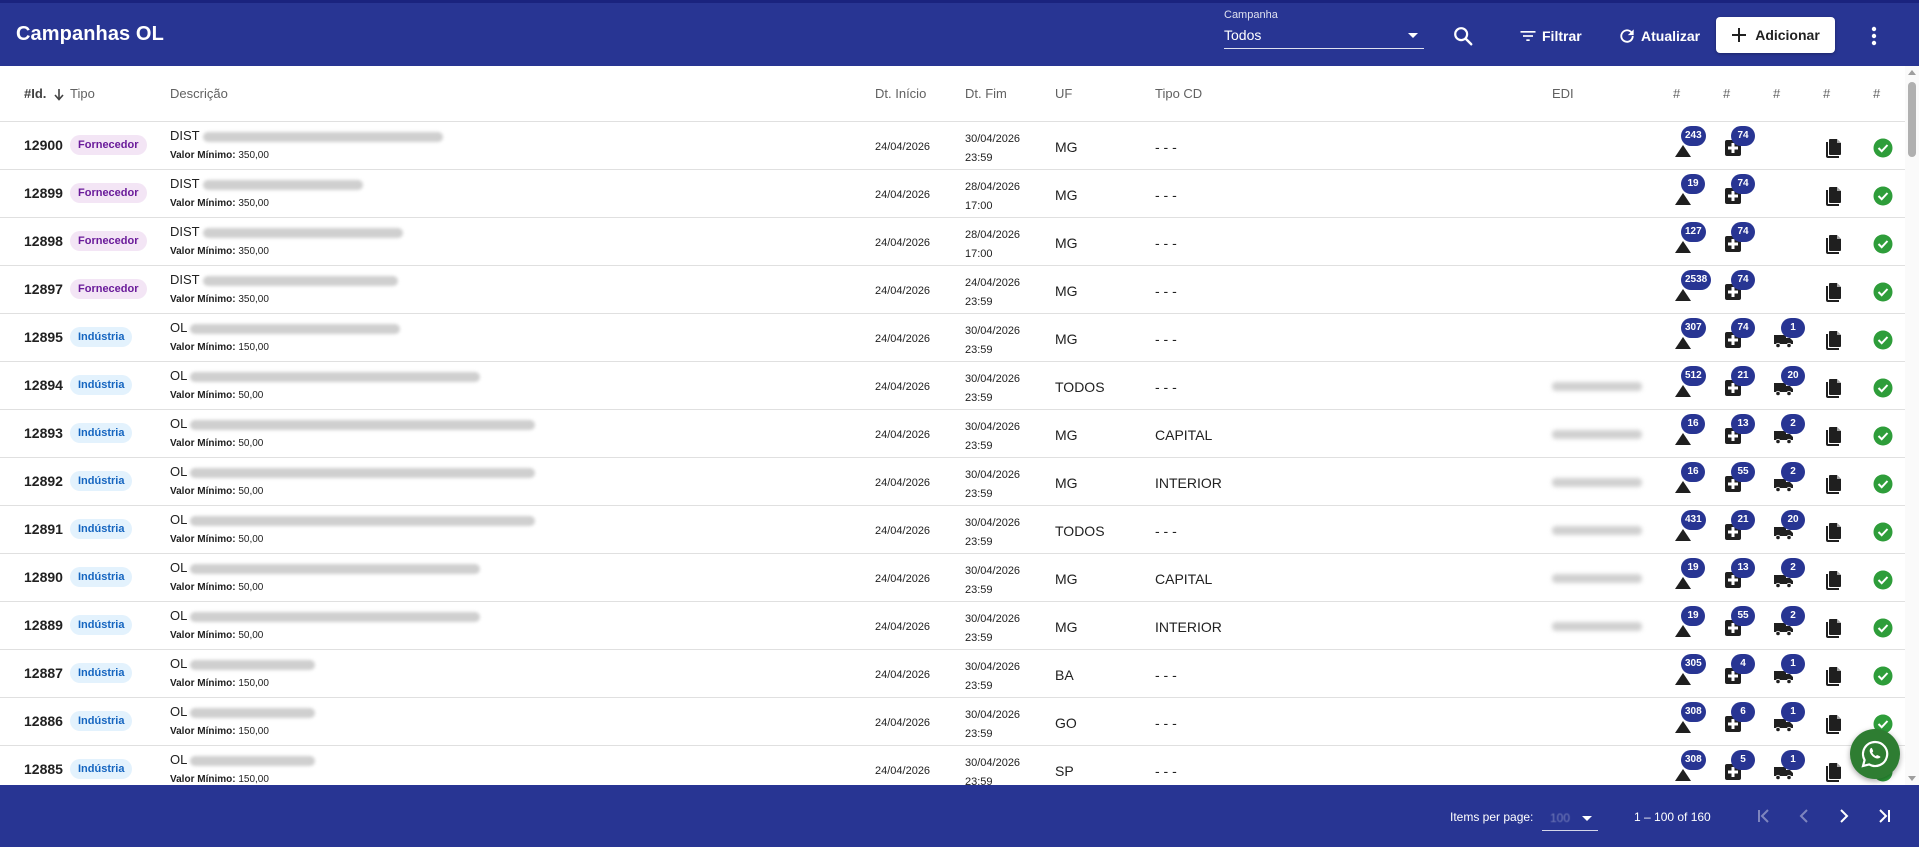 The height and width of the screenshot is (847, 1919). I want to click on whatsapp-button, so click(1875, 754).